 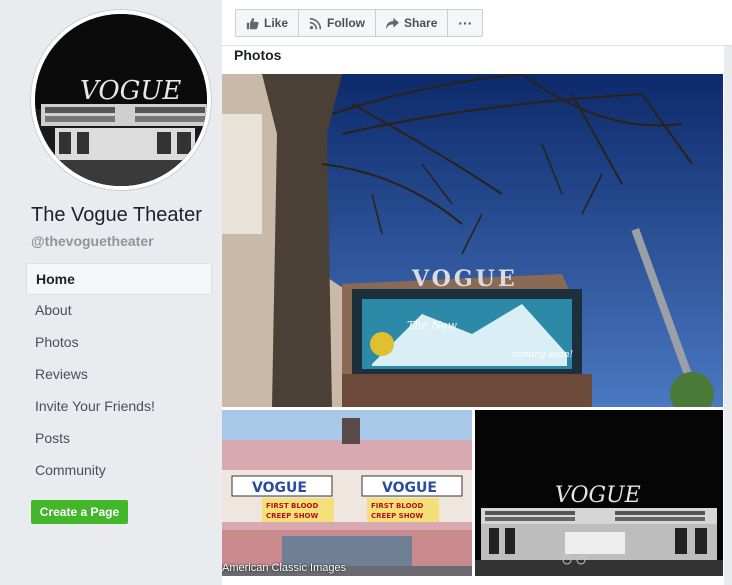 What do you see at coordinates (346, 23) in the screenshot?
I see `follow-label: Follow` at bounding box center [346, 23].